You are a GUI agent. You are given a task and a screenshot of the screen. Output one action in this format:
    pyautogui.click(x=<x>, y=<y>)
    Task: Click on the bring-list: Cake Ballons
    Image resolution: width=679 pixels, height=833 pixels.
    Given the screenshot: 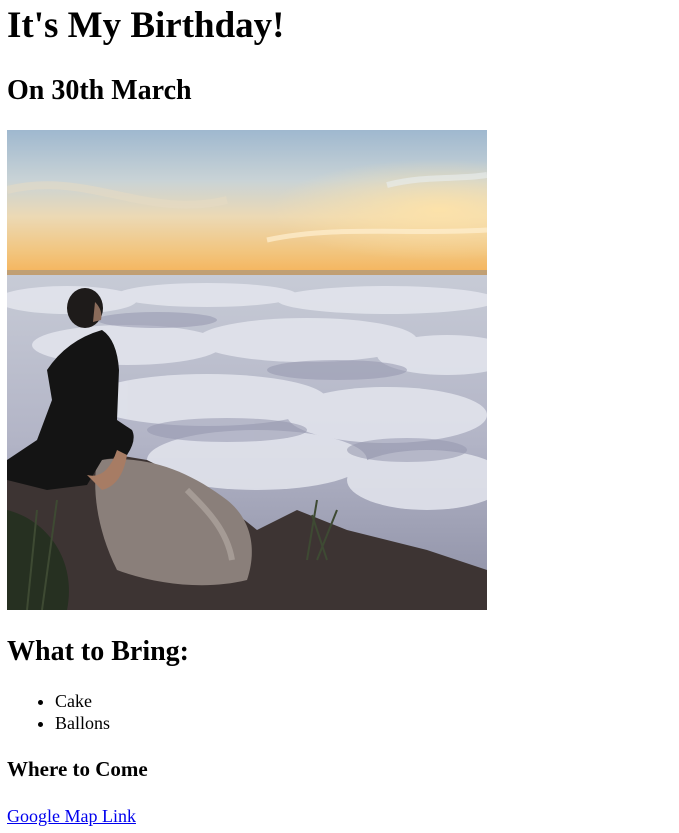 What is the action you would take?
    pyautogui.click(x=58, y=712)
    